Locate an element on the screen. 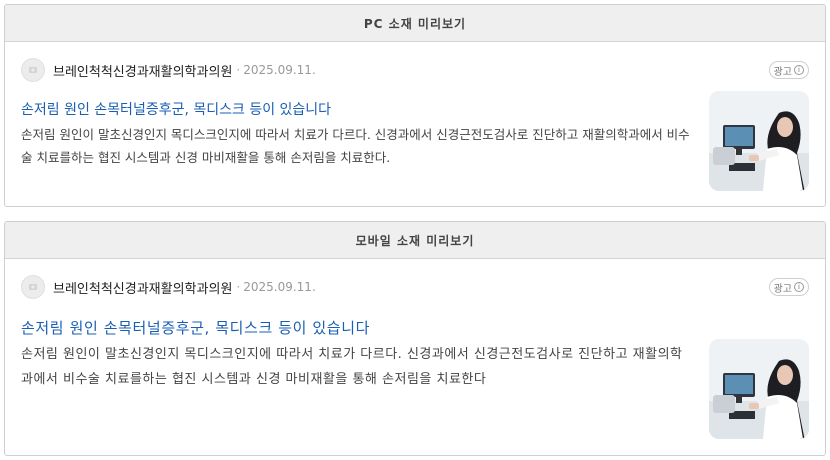  pc-ad-meta: 브레인척척신경과재활의학과의원 · 2025.09.11. is located at coordinates (168, 70).